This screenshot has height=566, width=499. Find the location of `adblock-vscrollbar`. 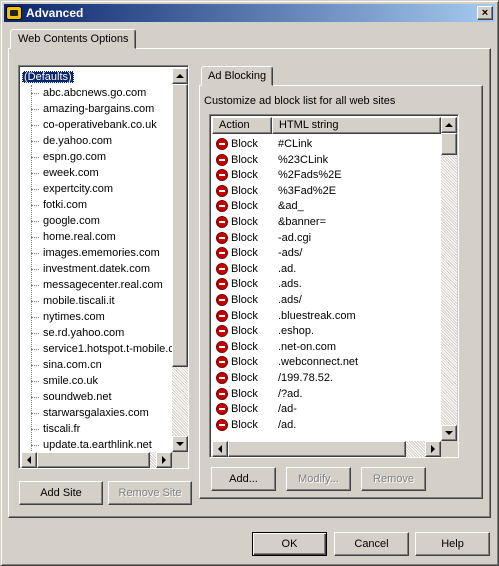

adblock-vscrollbar is located at coordinates (449, 279).